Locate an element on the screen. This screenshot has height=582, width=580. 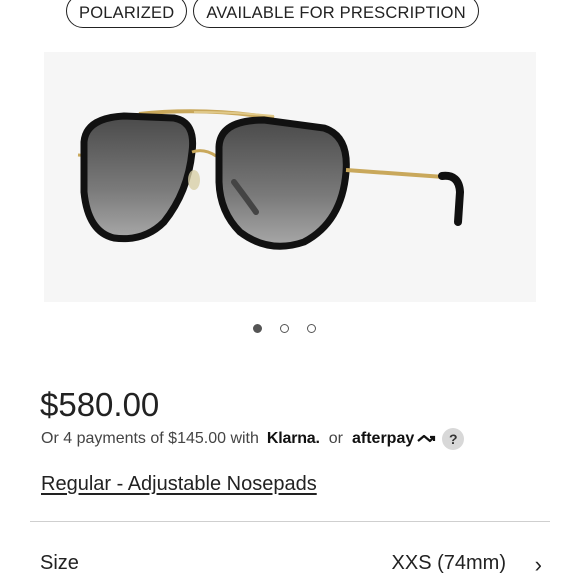
carousel-indicator is located at coordinates (284, 328).